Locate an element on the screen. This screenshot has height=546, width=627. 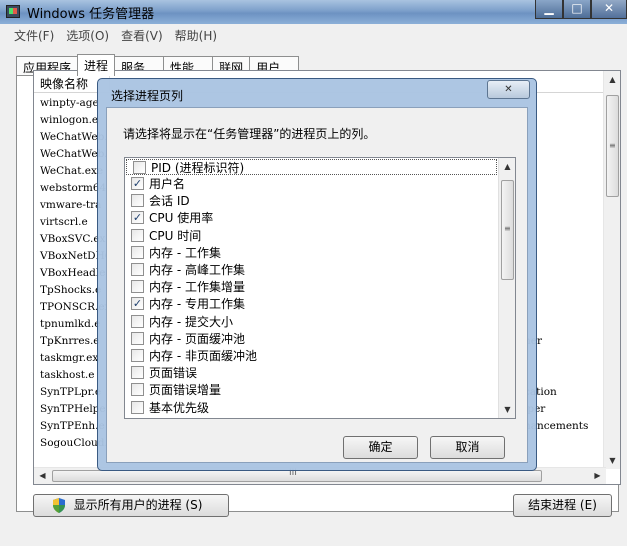
dialog-title: 选择进程页列 is located at coordinates (147, 96).